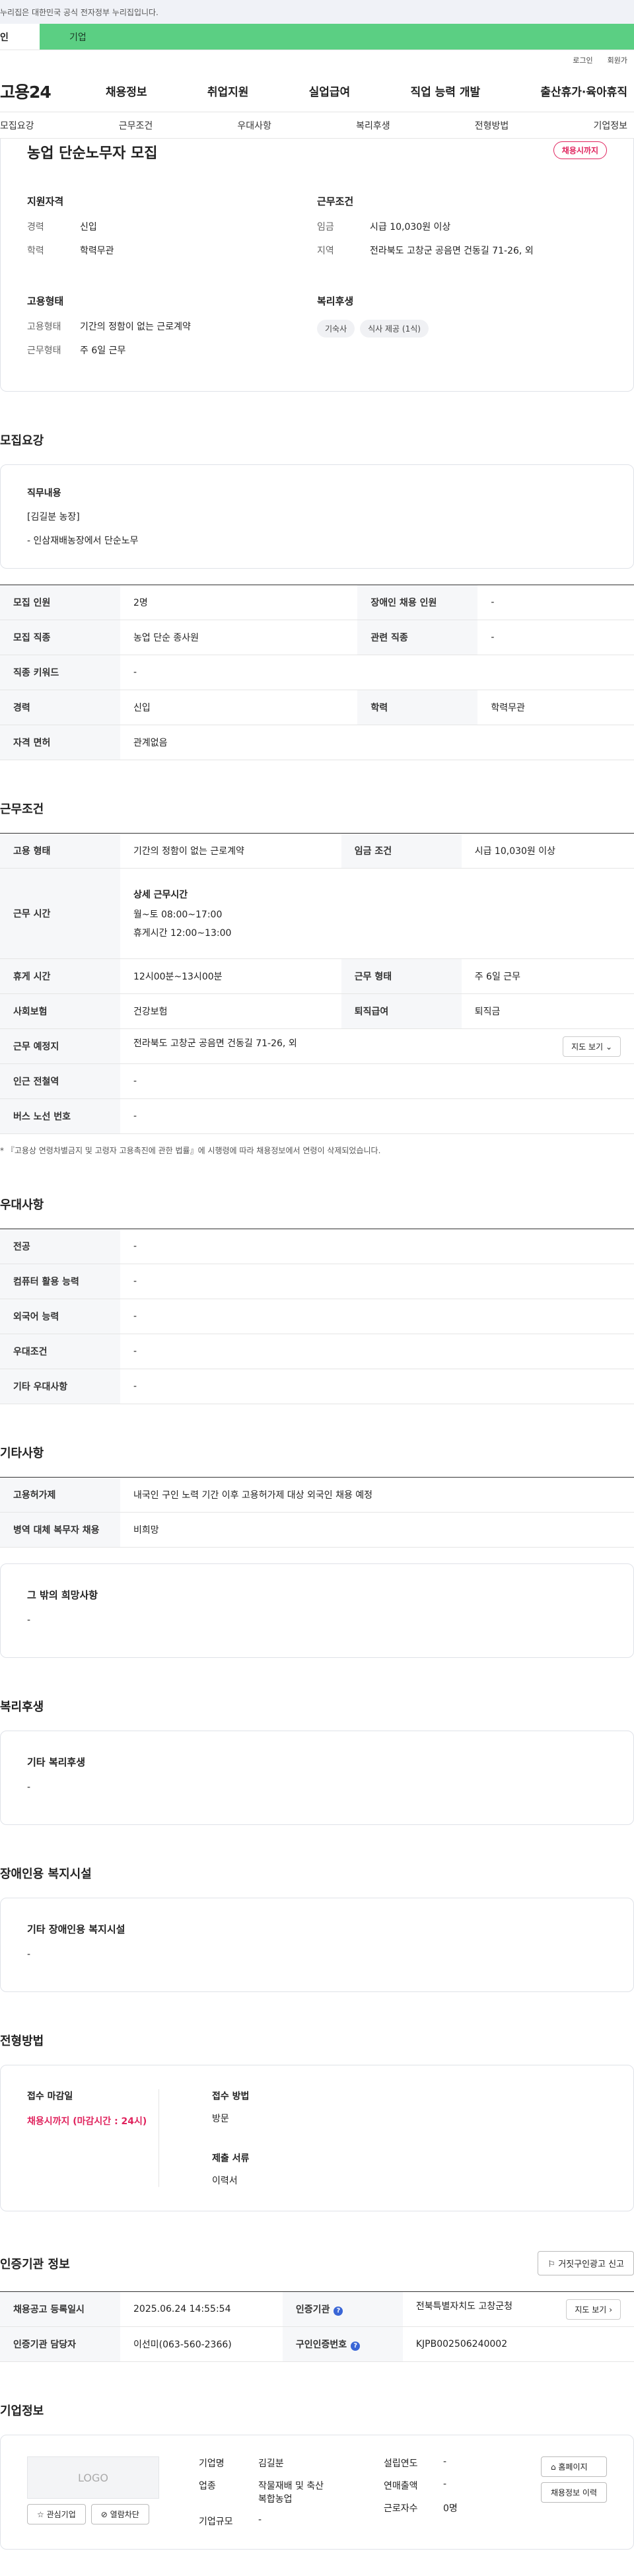  What do you see at coordinates (212, 2464) in the screenshot?
I see `info-key: 기업명` at bounding box center [212, 2464].